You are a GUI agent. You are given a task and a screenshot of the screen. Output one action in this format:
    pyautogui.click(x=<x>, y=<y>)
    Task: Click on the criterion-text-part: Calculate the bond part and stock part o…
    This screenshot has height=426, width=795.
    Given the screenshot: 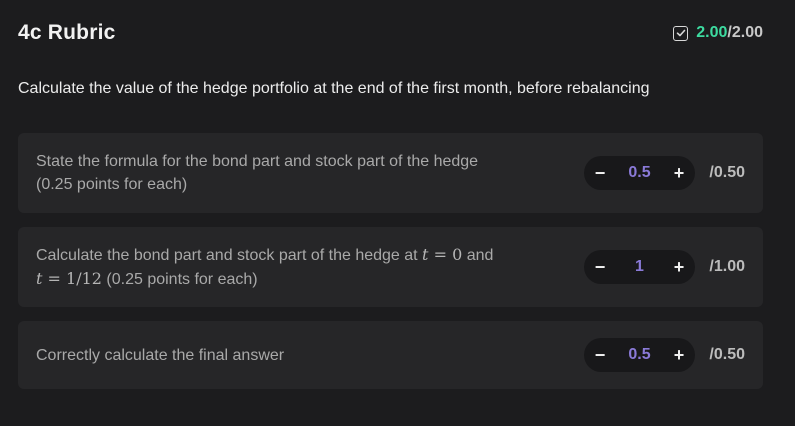 What is the action you would take?
    pyautogui.click(x=229, y=255)
    